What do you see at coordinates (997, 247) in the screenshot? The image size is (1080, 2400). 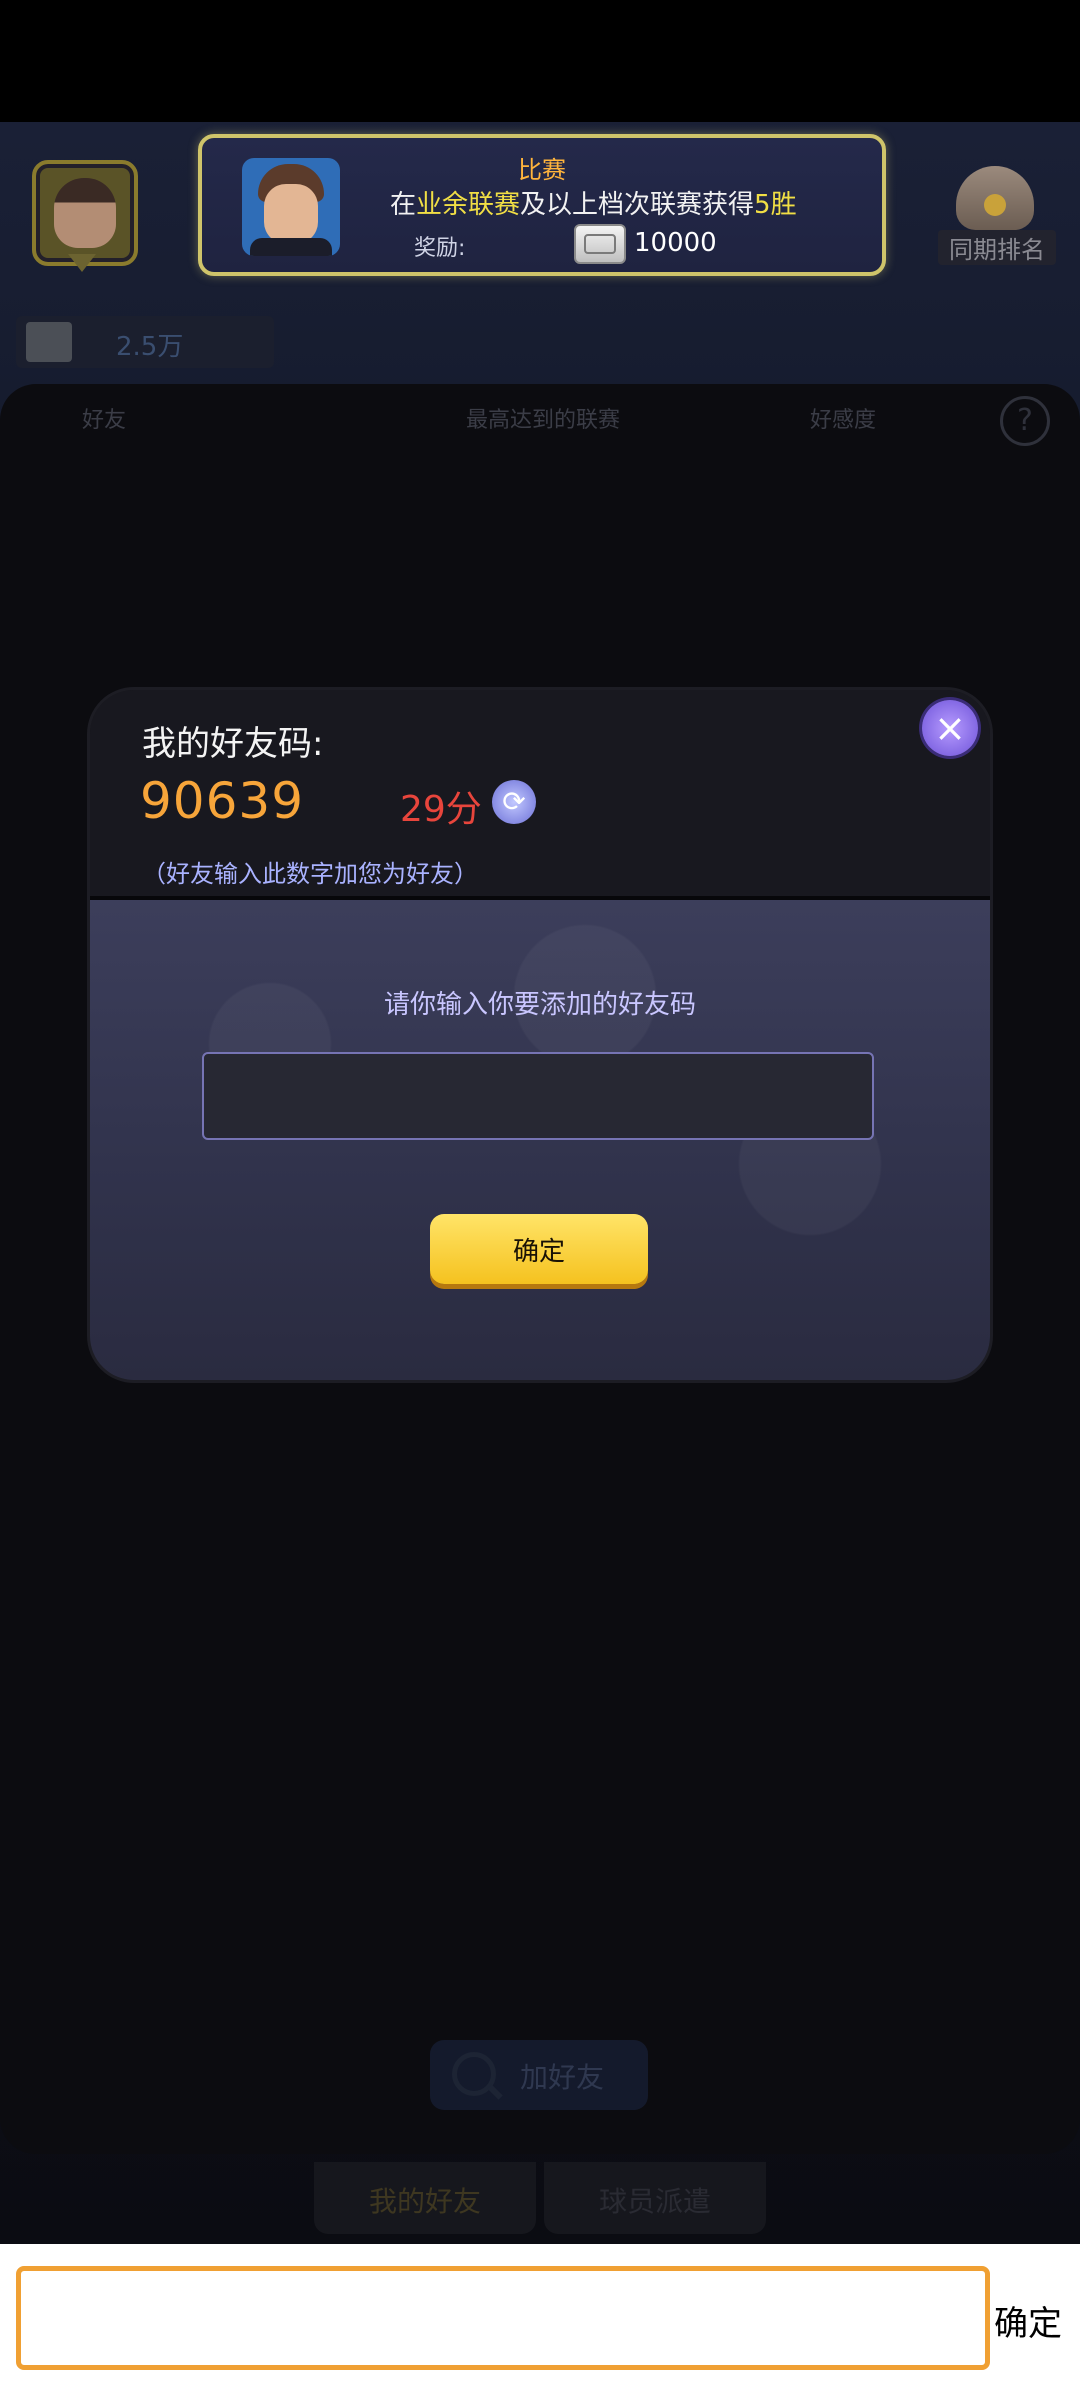 I see `ranking-label: 同期排名` at bounding box center [997, 247].